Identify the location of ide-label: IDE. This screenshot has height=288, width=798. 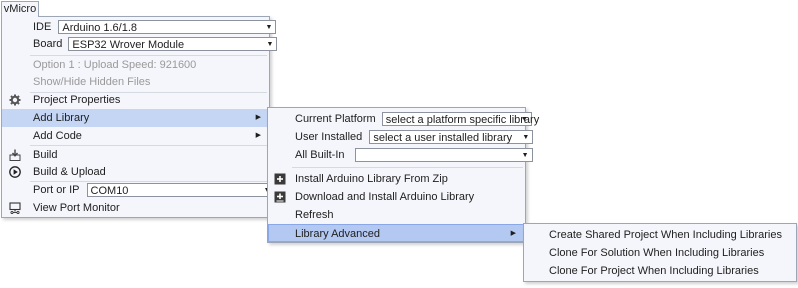
(42, 27).